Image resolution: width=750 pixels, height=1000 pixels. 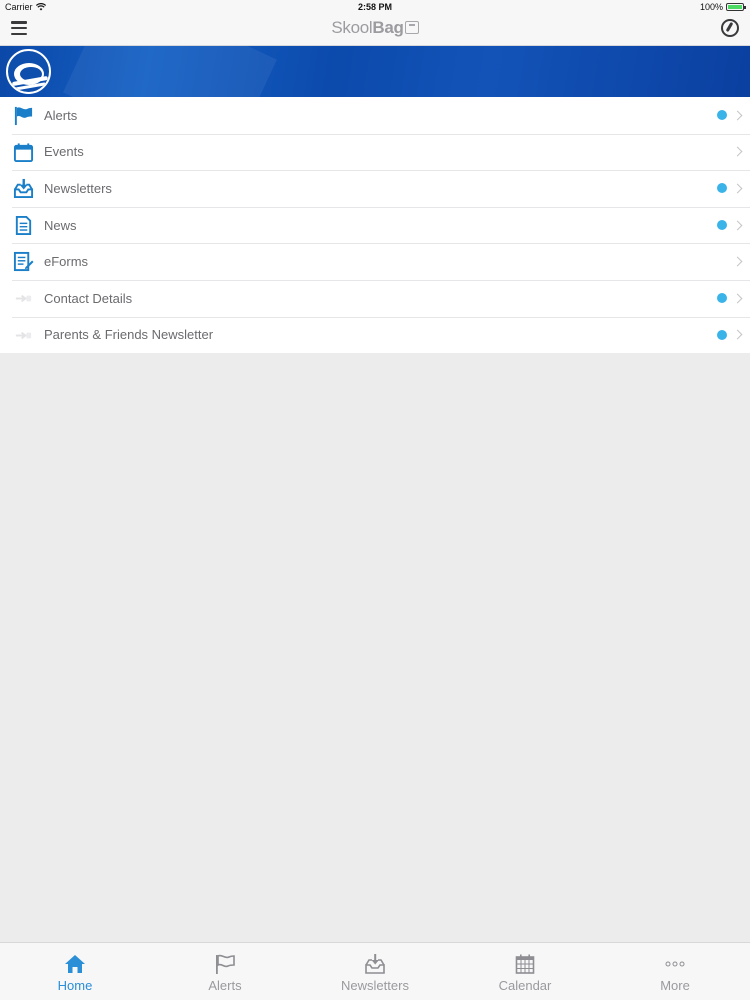 I want to click on tab-label: Calendar, so click(x=525, y=985).